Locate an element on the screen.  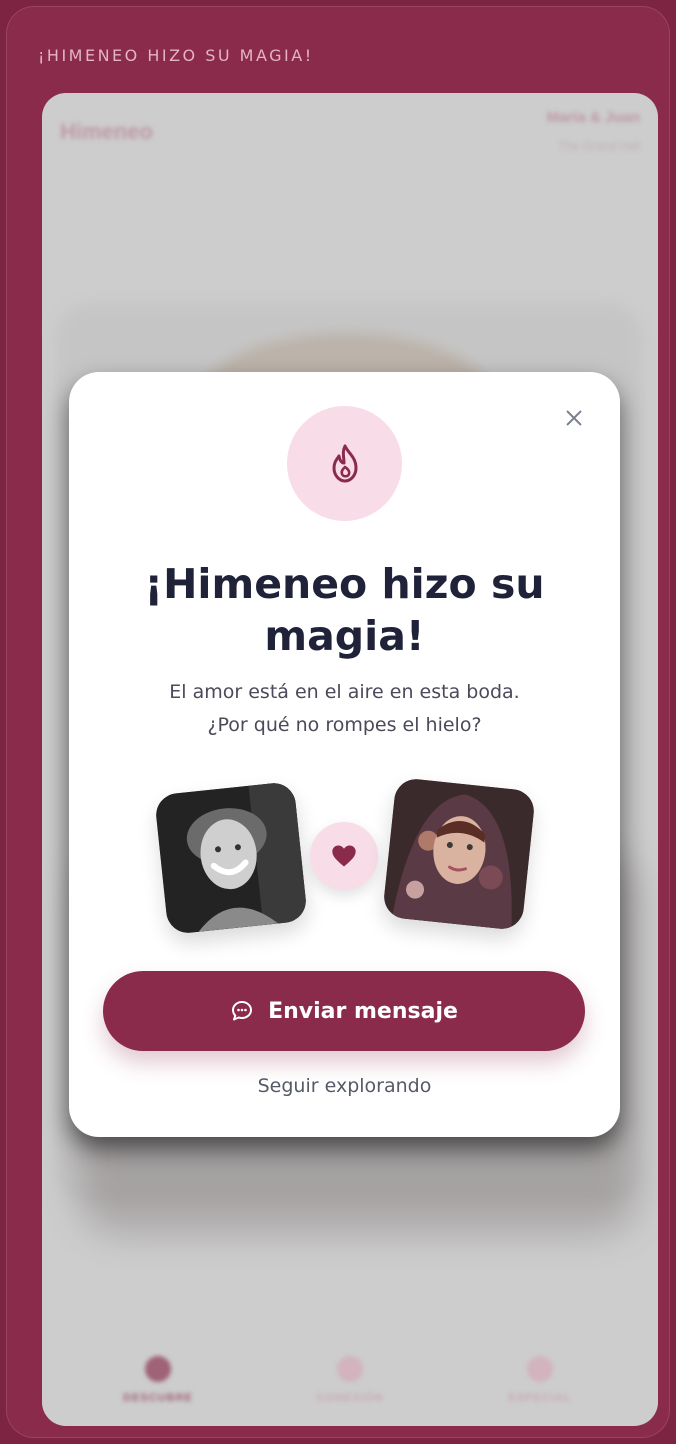
match-photos is located at coordinates (344, 857).